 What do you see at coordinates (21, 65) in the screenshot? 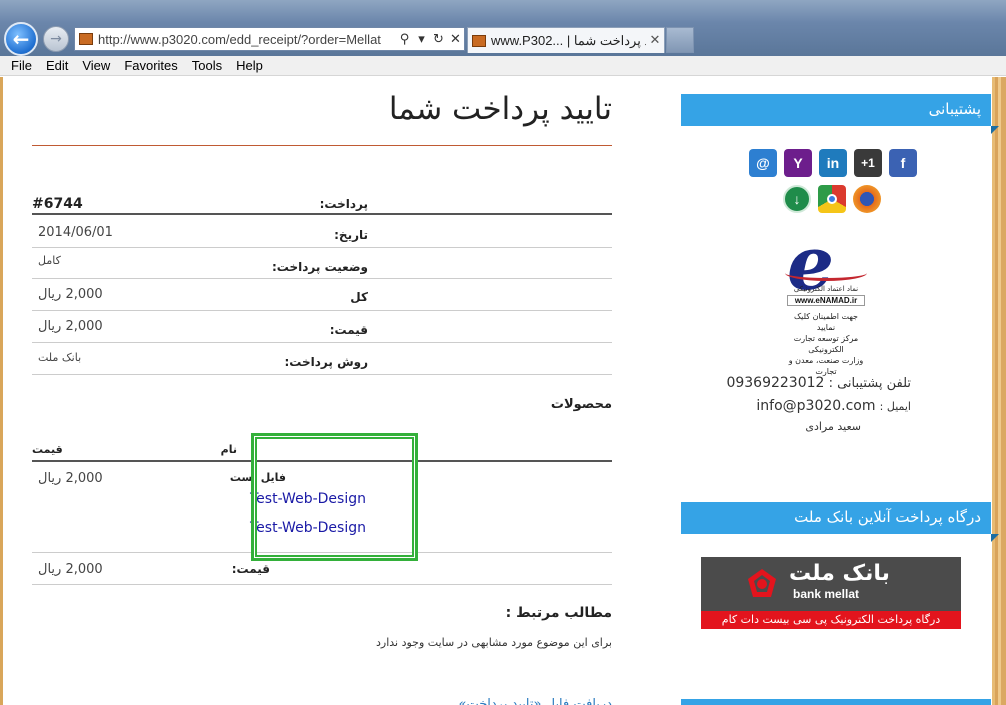
I see `menu-file: File` at bounding box center [21, 65].